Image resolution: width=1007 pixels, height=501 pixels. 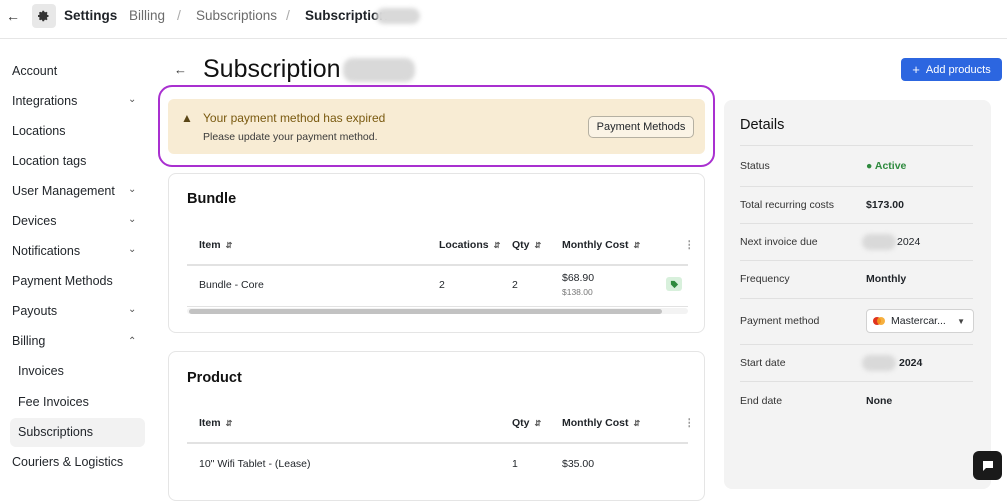 What do you see at coordinates (761, 401) in the screenshot?
I see `end-date-label: End date` at bounding box center [761, 401].